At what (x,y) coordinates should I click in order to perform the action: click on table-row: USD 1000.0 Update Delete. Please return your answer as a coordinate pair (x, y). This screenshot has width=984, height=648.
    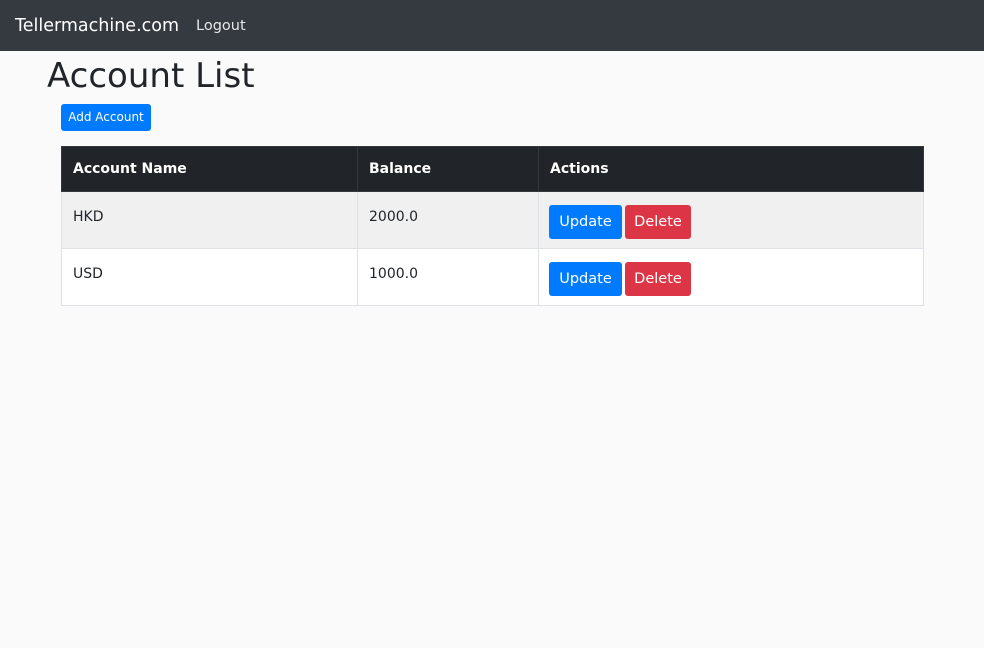
    Looking at the image, I should click on (492, 277).